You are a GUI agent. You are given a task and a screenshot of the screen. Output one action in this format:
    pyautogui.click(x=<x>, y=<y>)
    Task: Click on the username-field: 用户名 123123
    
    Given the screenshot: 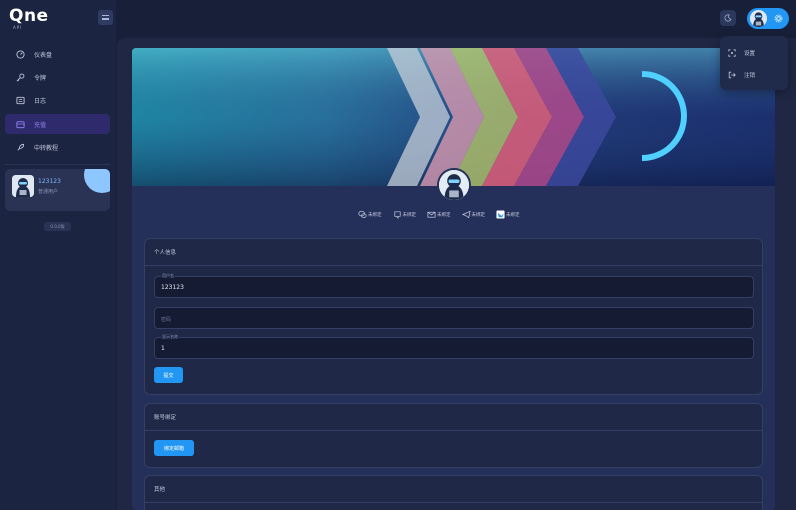 What is the action you would take?
    pyautogui.click(x=454, y=285)
    